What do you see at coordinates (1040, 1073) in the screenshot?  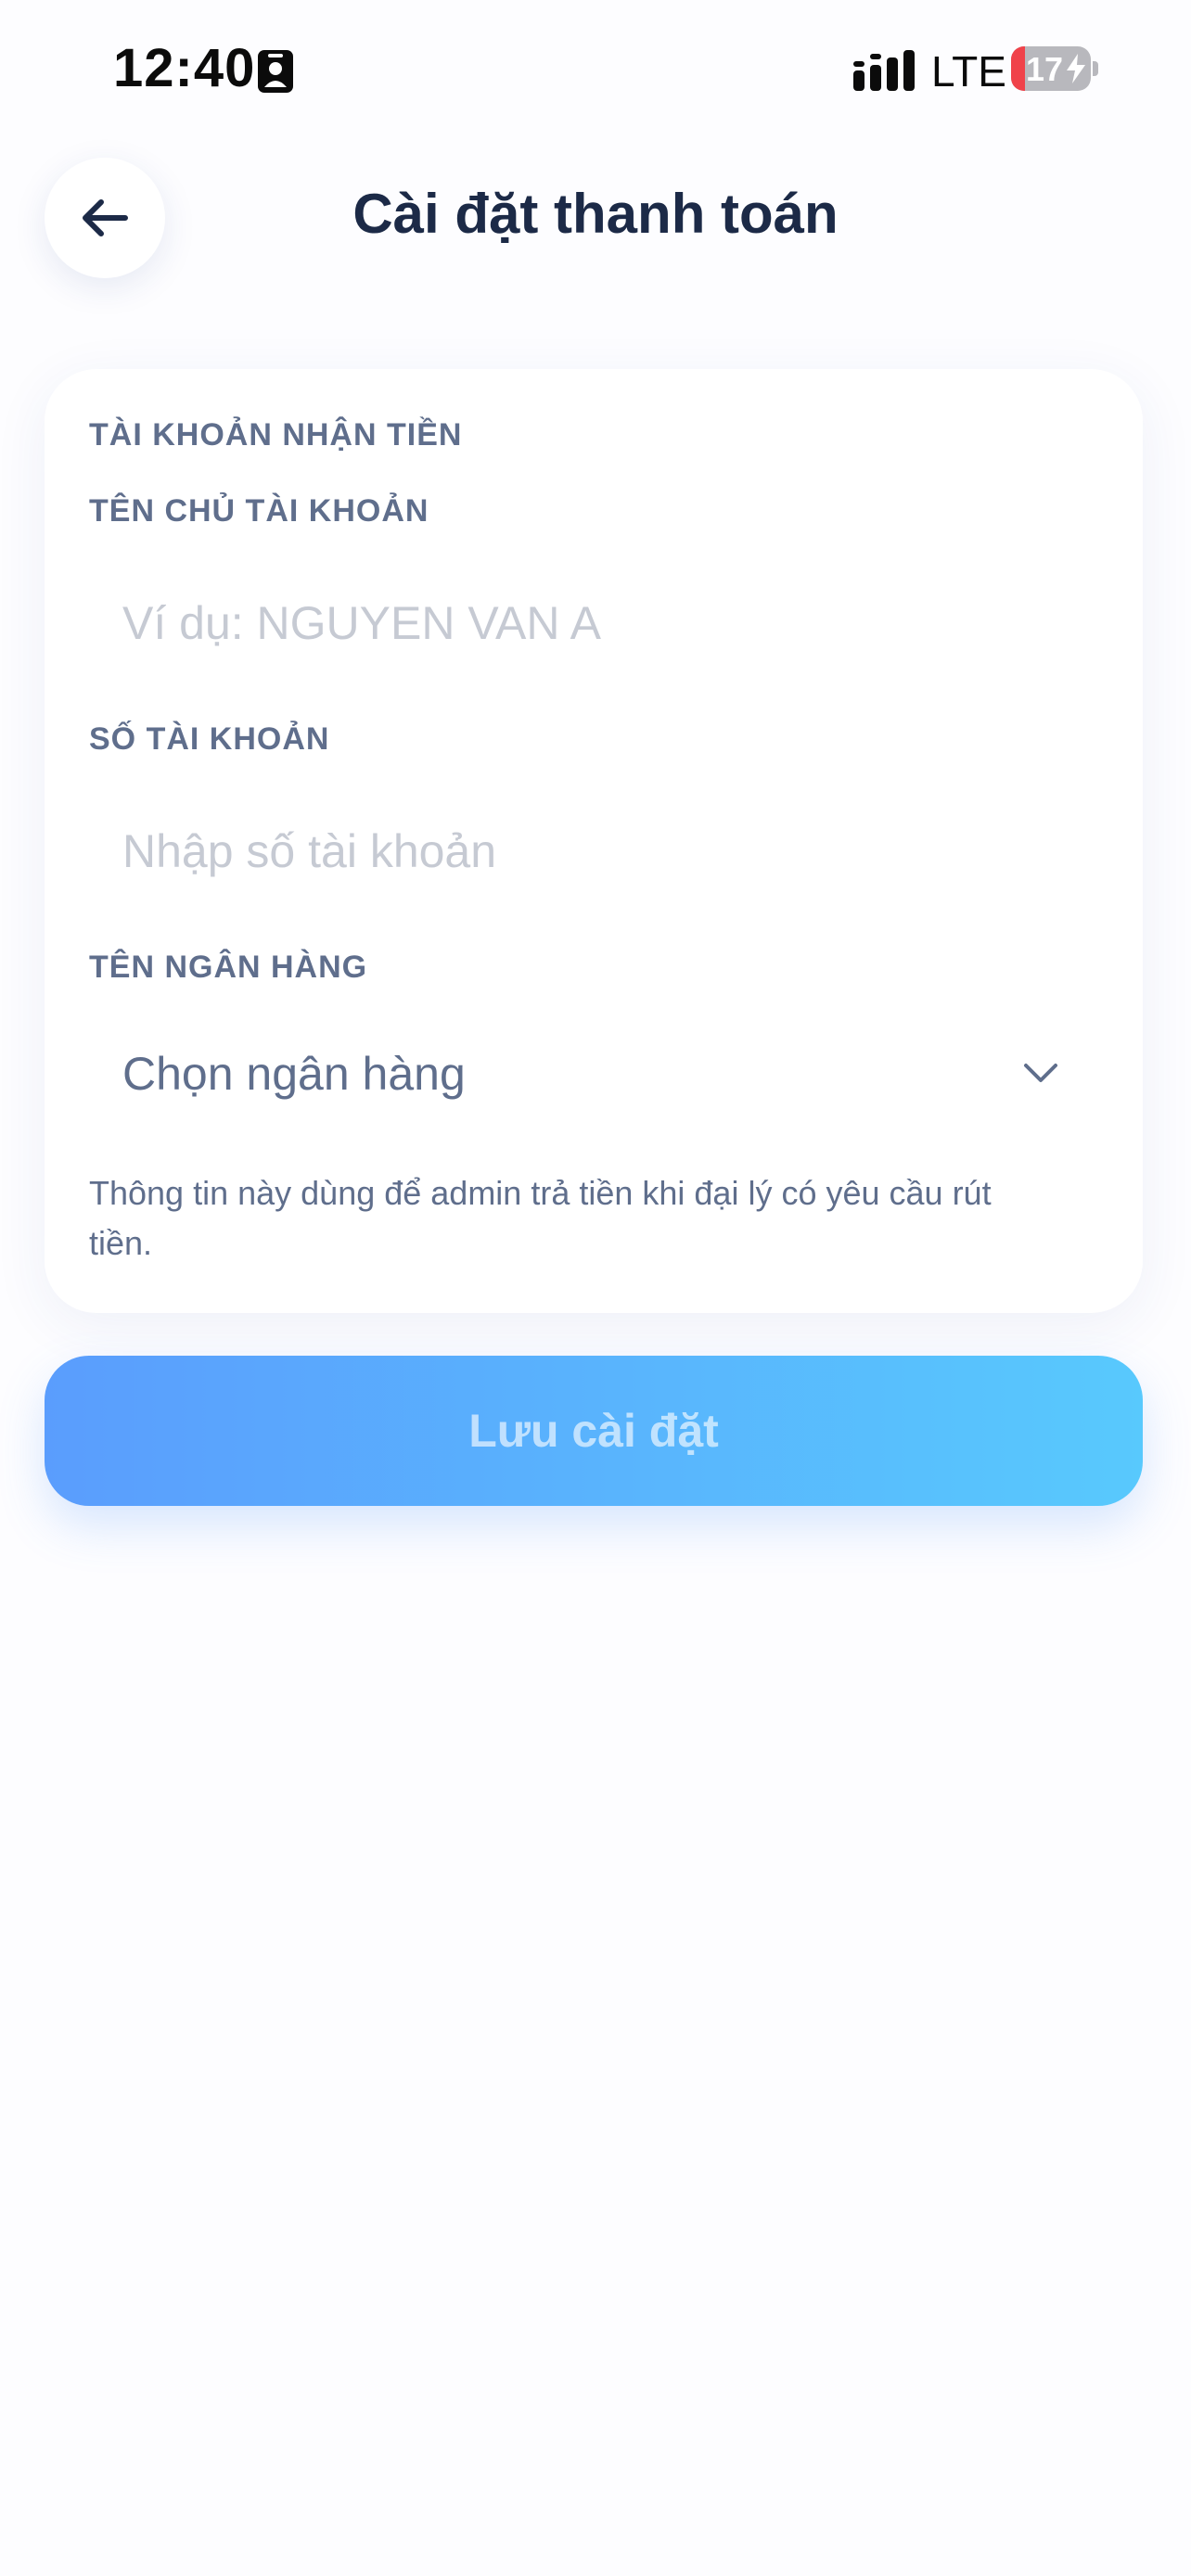 I see `chevron-down-icon` at bounding box center [1040, 1073].